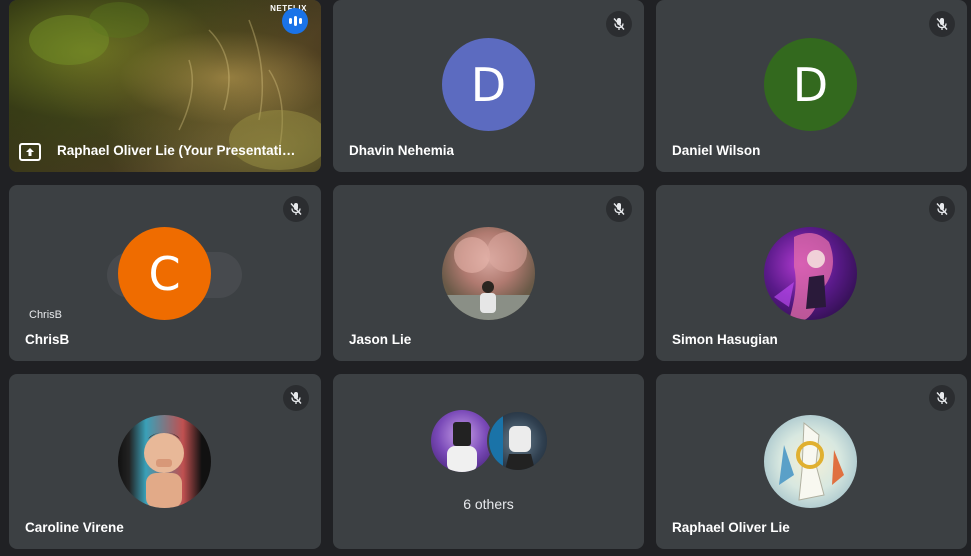  What do you see at coordinates (179, 150) in the screenshot?
I see `participant-name: Raphael Oliver Lie (Your Presentation)` at bounding box center [179, 150].